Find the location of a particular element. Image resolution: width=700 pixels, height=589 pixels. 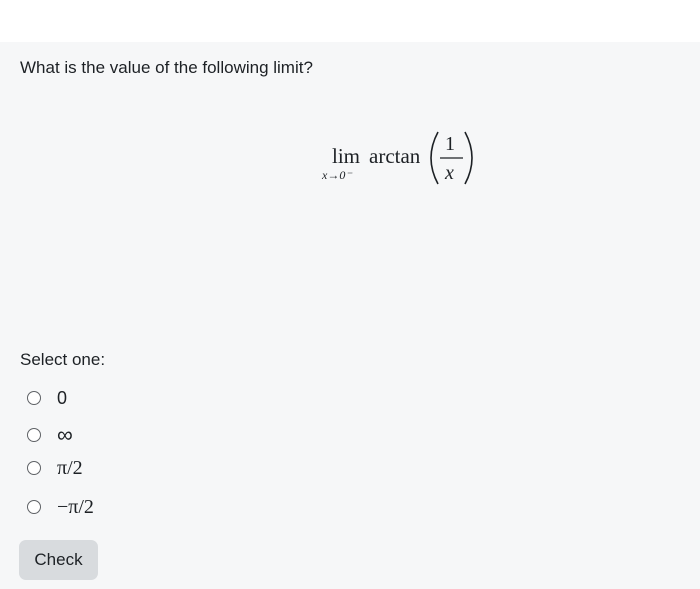

option-infinity: ∞ is located at coordinates (50, 435).